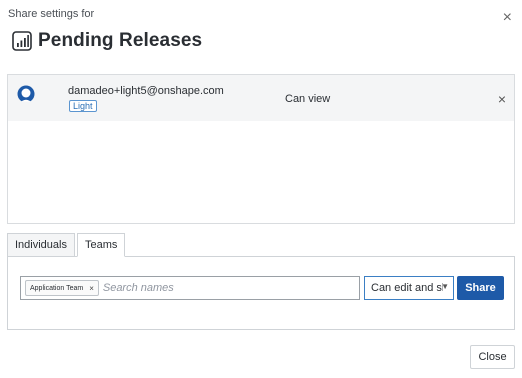  I want to click on search-names-input, so click(202, 288).